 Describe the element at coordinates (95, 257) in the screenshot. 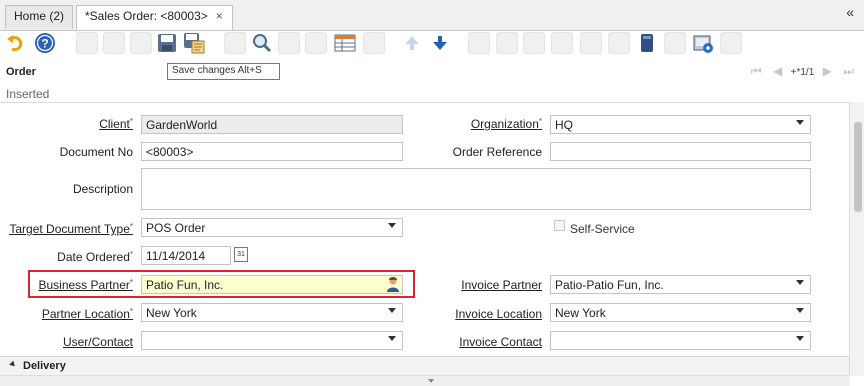

I see `date-ordered-label: Date Ordered*` at that location.